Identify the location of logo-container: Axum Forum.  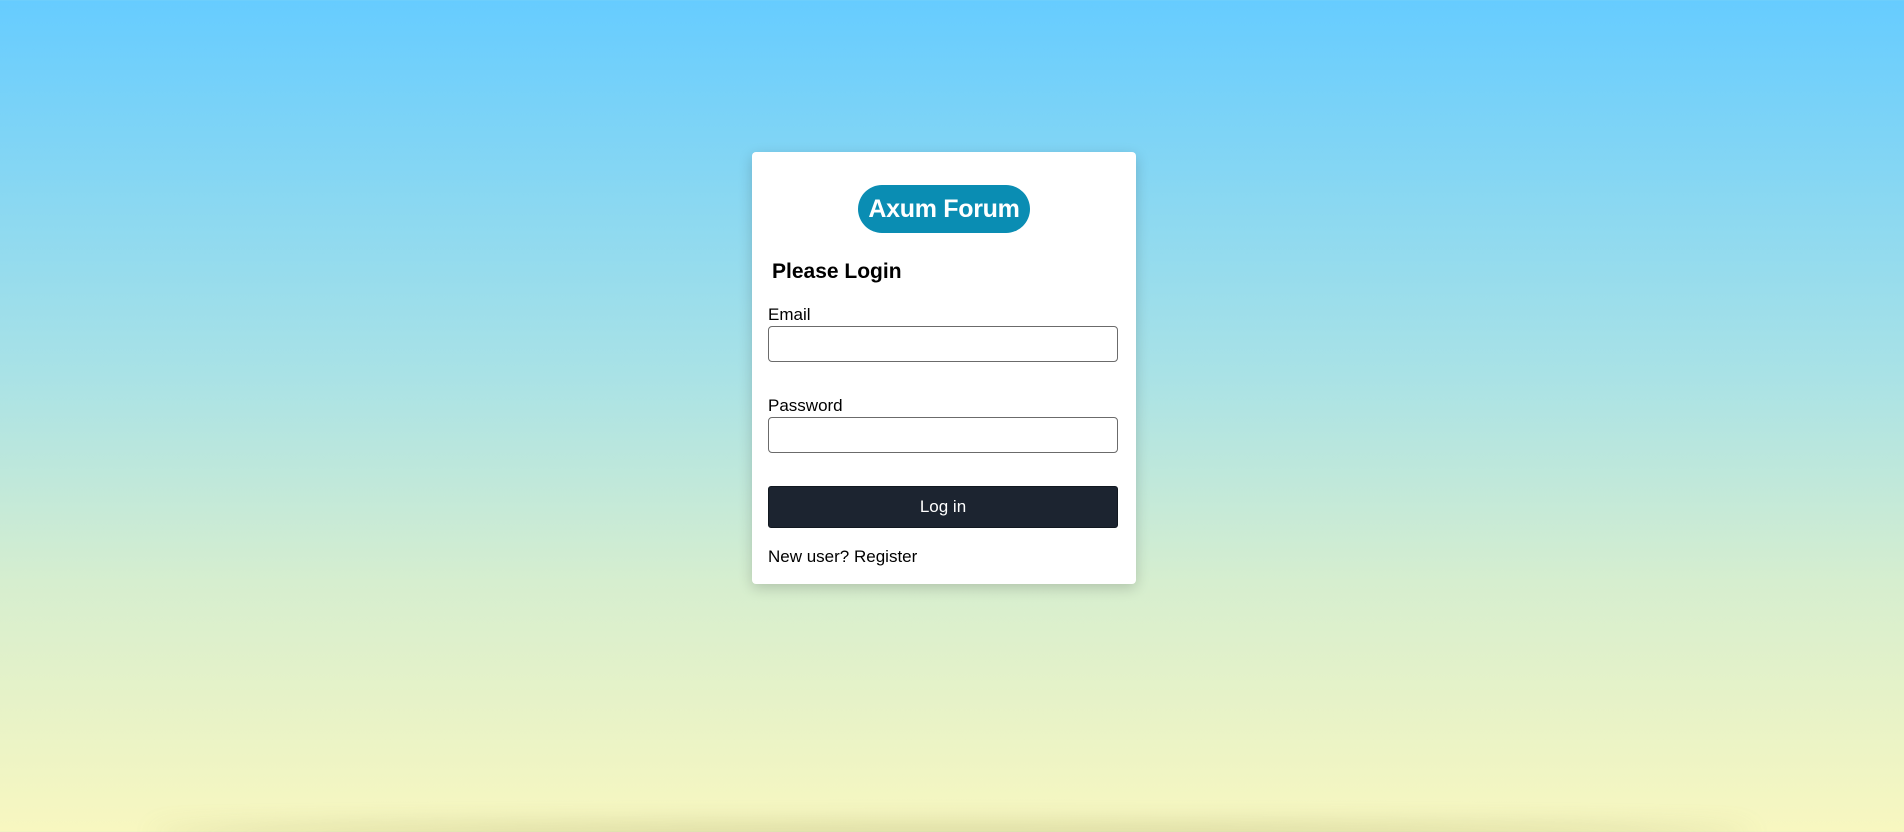
(944, 209).